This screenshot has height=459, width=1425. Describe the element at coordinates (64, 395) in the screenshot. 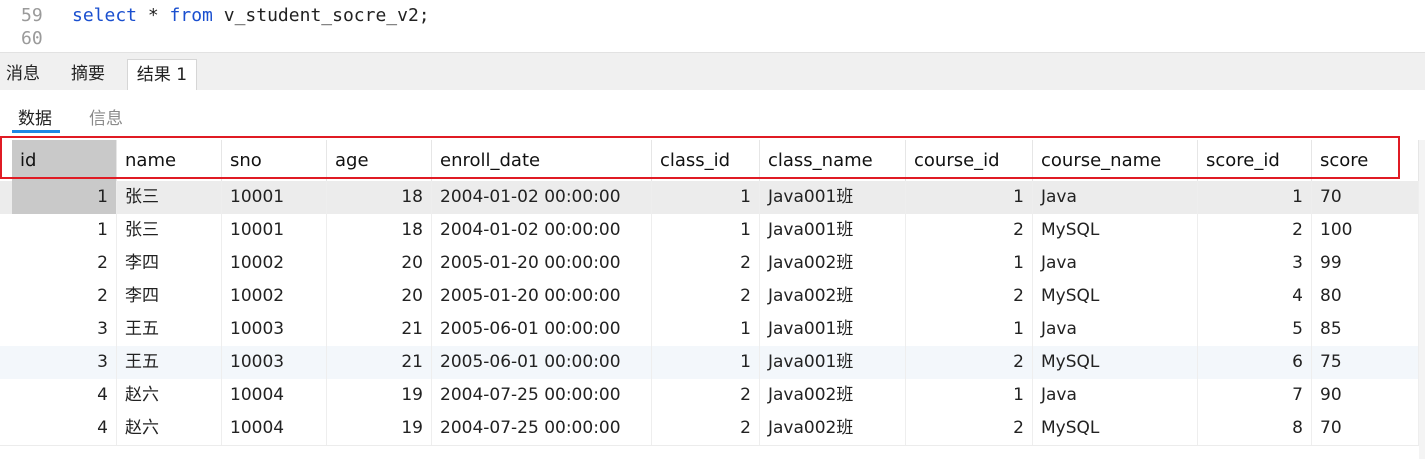

I see `cell-id: 4` at that location.